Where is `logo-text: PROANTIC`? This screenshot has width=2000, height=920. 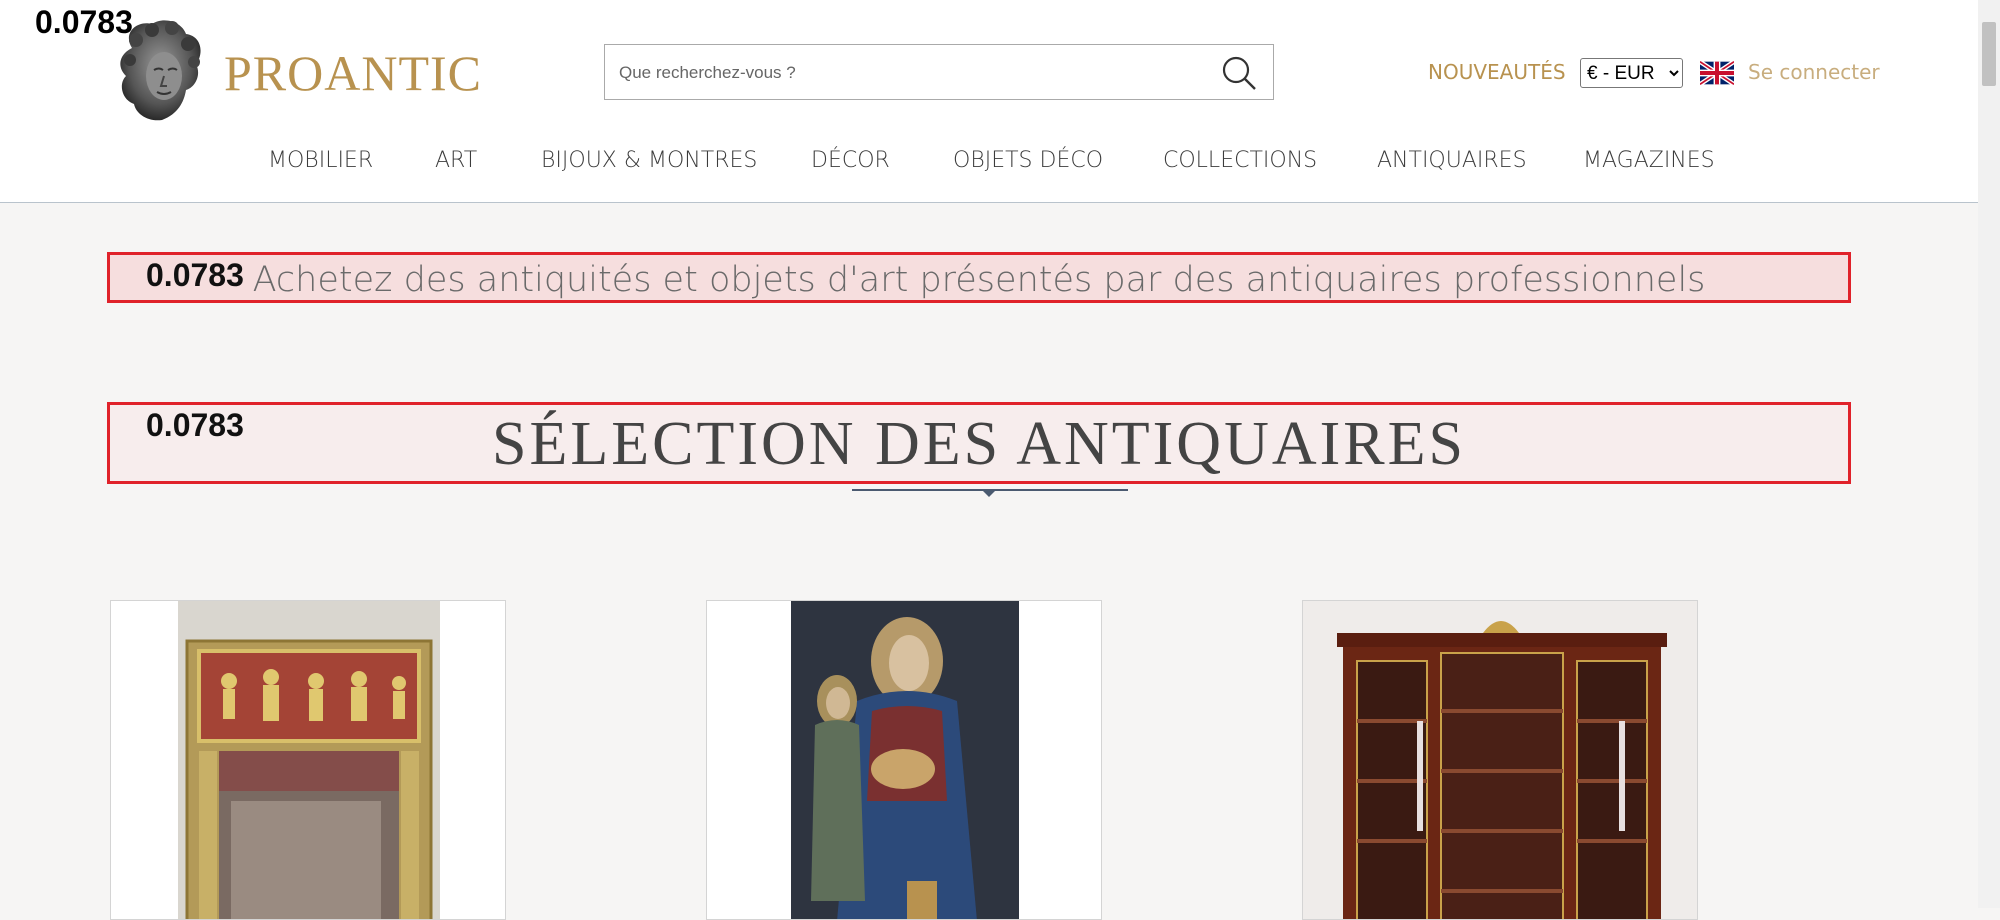
logo-text: PROANTIC is located at coordinates (353, 73).